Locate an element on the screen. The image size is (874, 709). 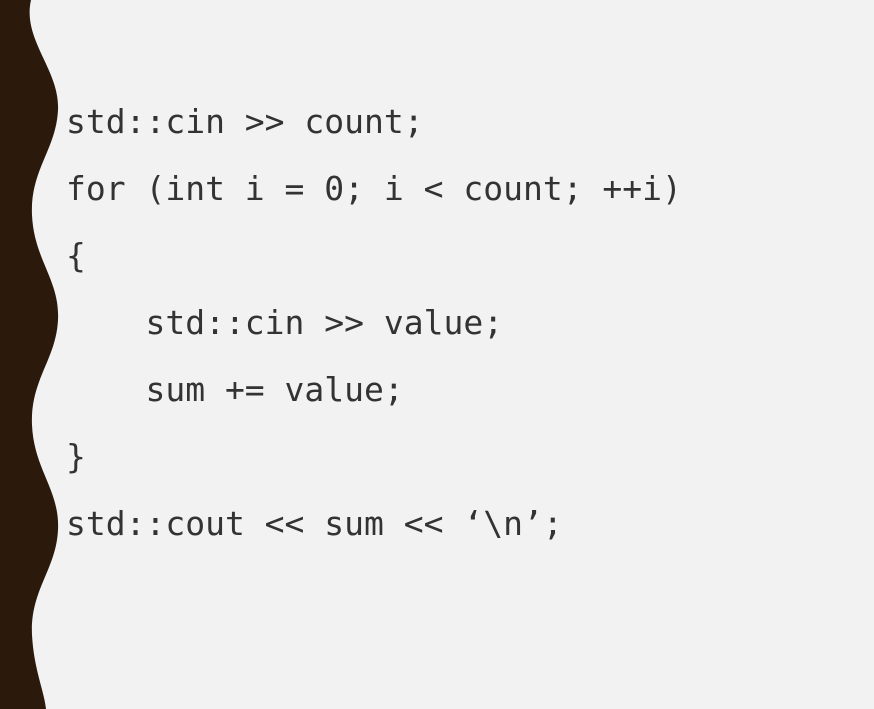
wavy-left-edge is located at coordinates (29, 354).